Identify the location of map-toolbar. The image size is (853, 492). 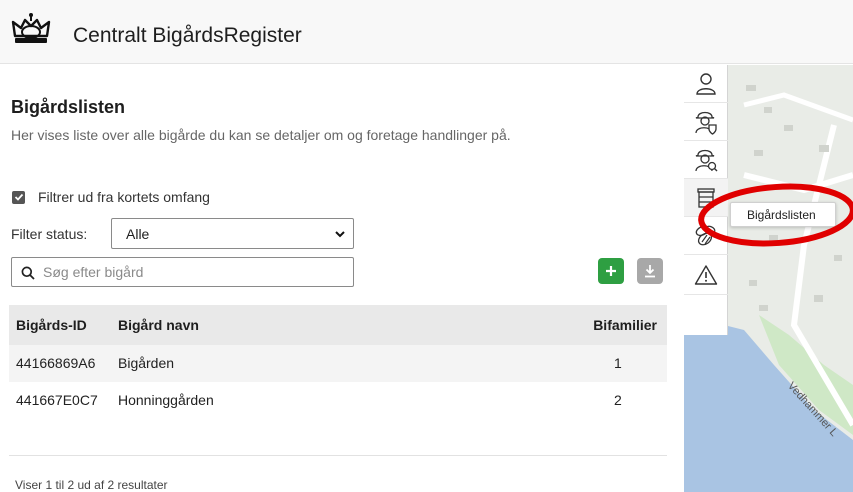
(706, 200).